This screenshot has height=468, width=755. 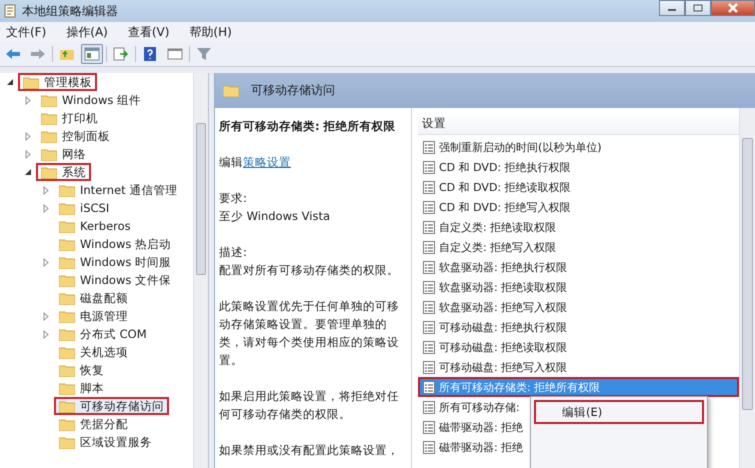 I want to click on description-paragraph: 配置对所有可移动存储类的权限。, so click(x=309, y=270).